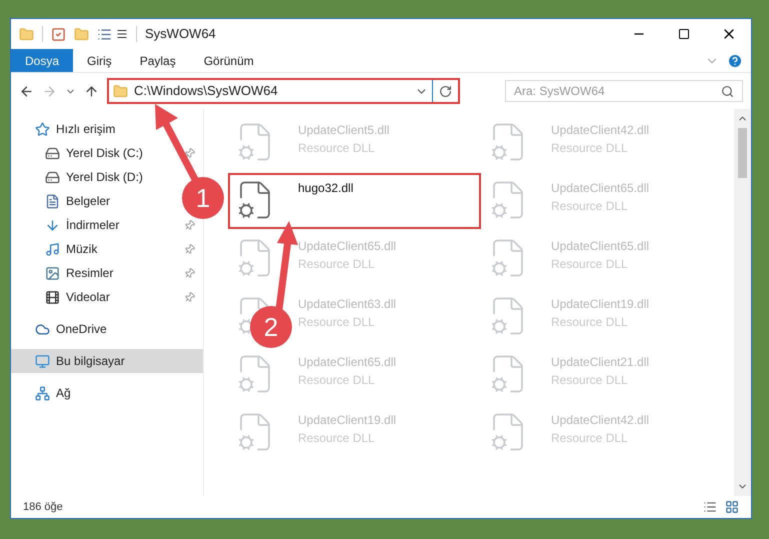 The width and height of the screenshot is (769, 539). What do you see at coordinates (82, 249) in the screenshot?
I see `nav-label: Müzik` at bounding box center [82, 249].